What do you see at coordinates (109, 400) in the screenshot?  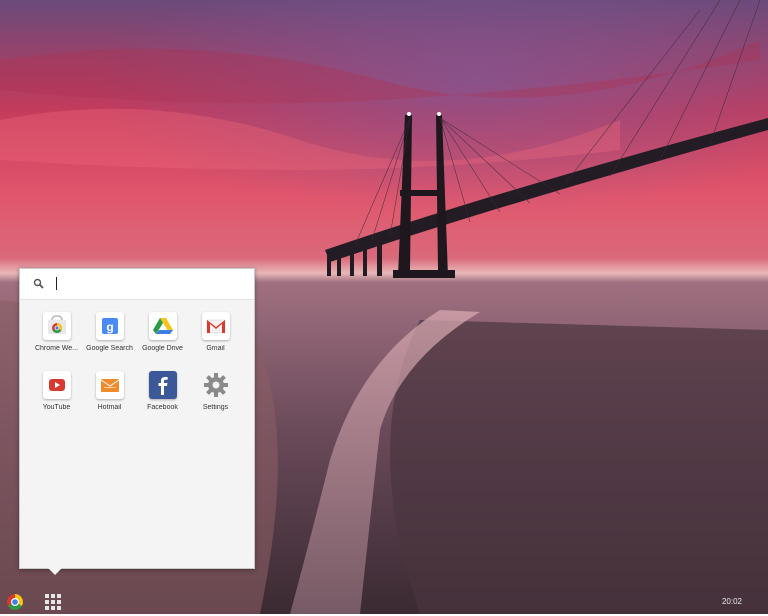 I see `app-tile-hotmail: Hotmail` at bounding box center [109, 400].